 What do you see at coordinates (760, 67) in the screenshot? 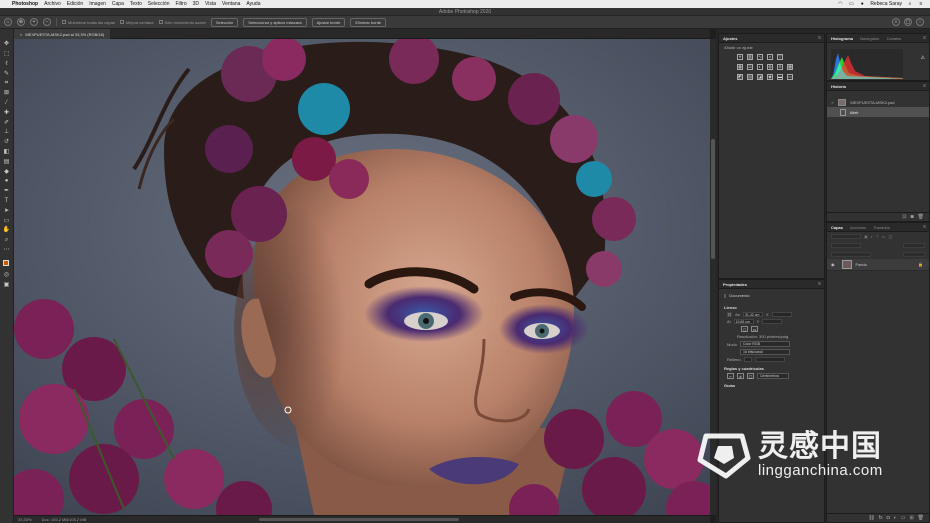
I see `black-white-icon: ◐` at bounding box center [760, 67].